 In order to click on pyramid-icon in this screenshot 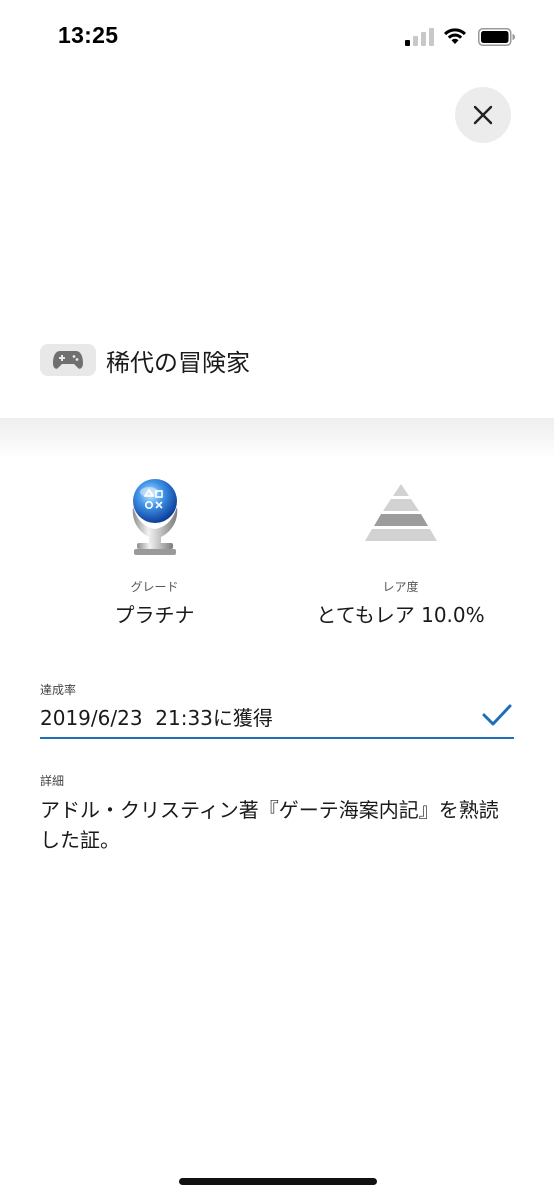, I will do `click(400, 512)`.